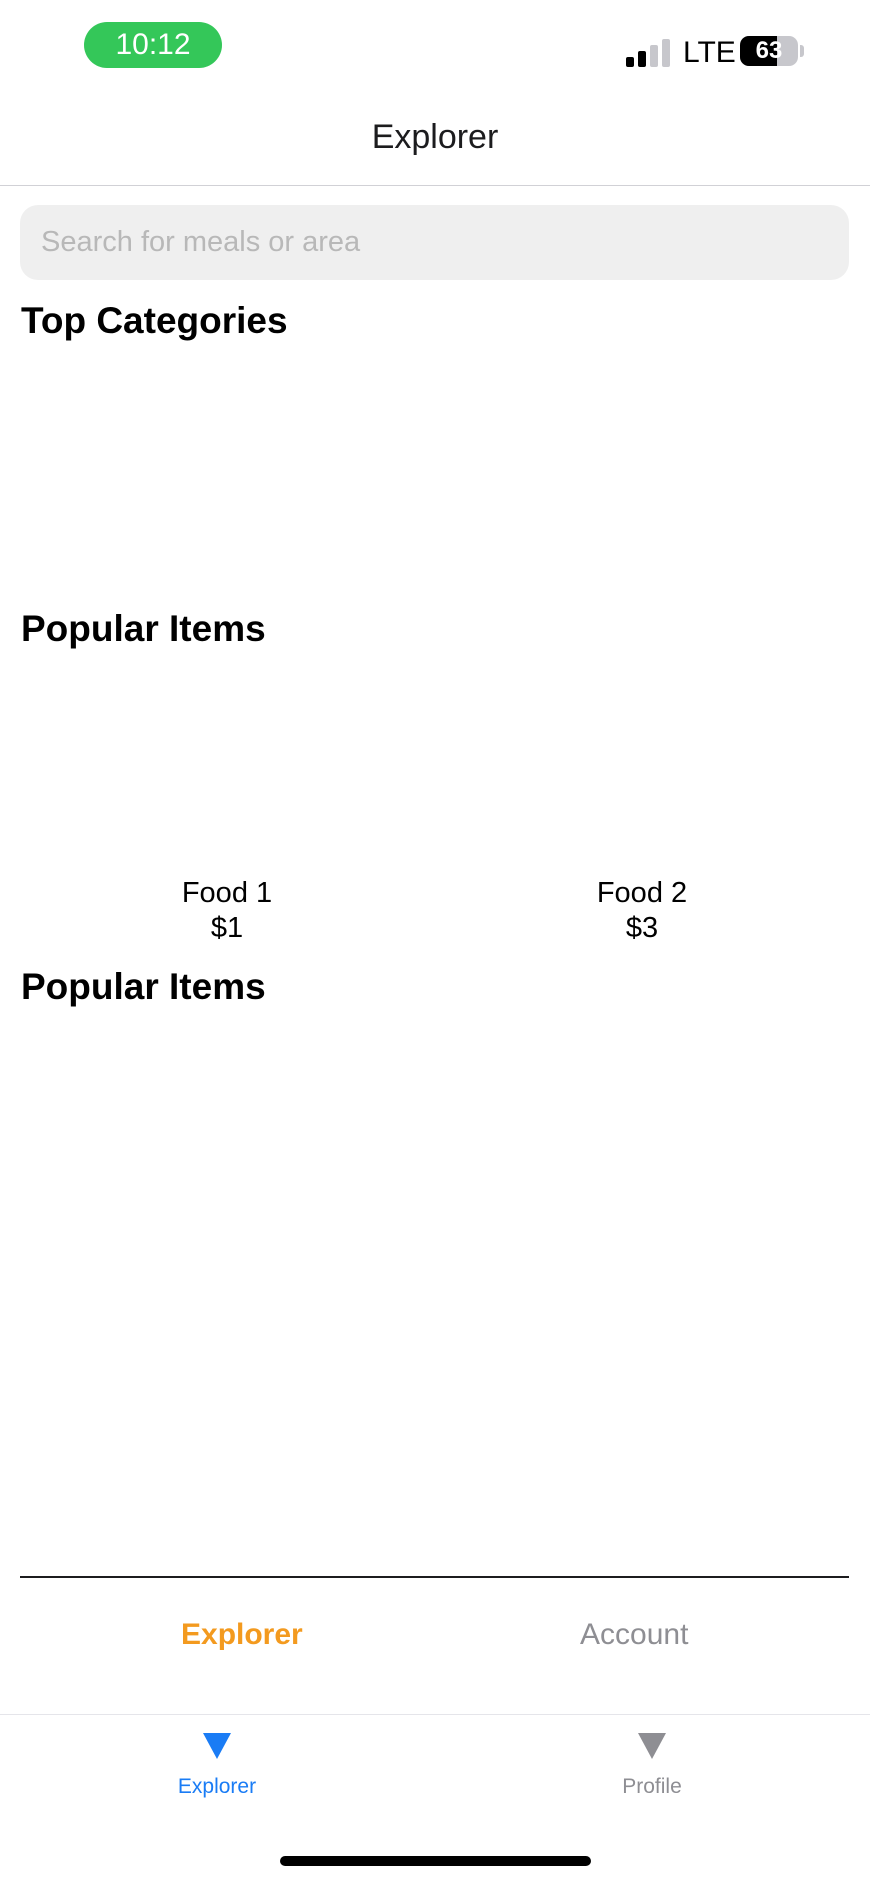 Image resolution: width=870 pixels, height=1883 pixels. What do you see at coordinates (435, 1714) in the screenshot?
I see `tabbar-divider` at bounding box center [435, 1714].